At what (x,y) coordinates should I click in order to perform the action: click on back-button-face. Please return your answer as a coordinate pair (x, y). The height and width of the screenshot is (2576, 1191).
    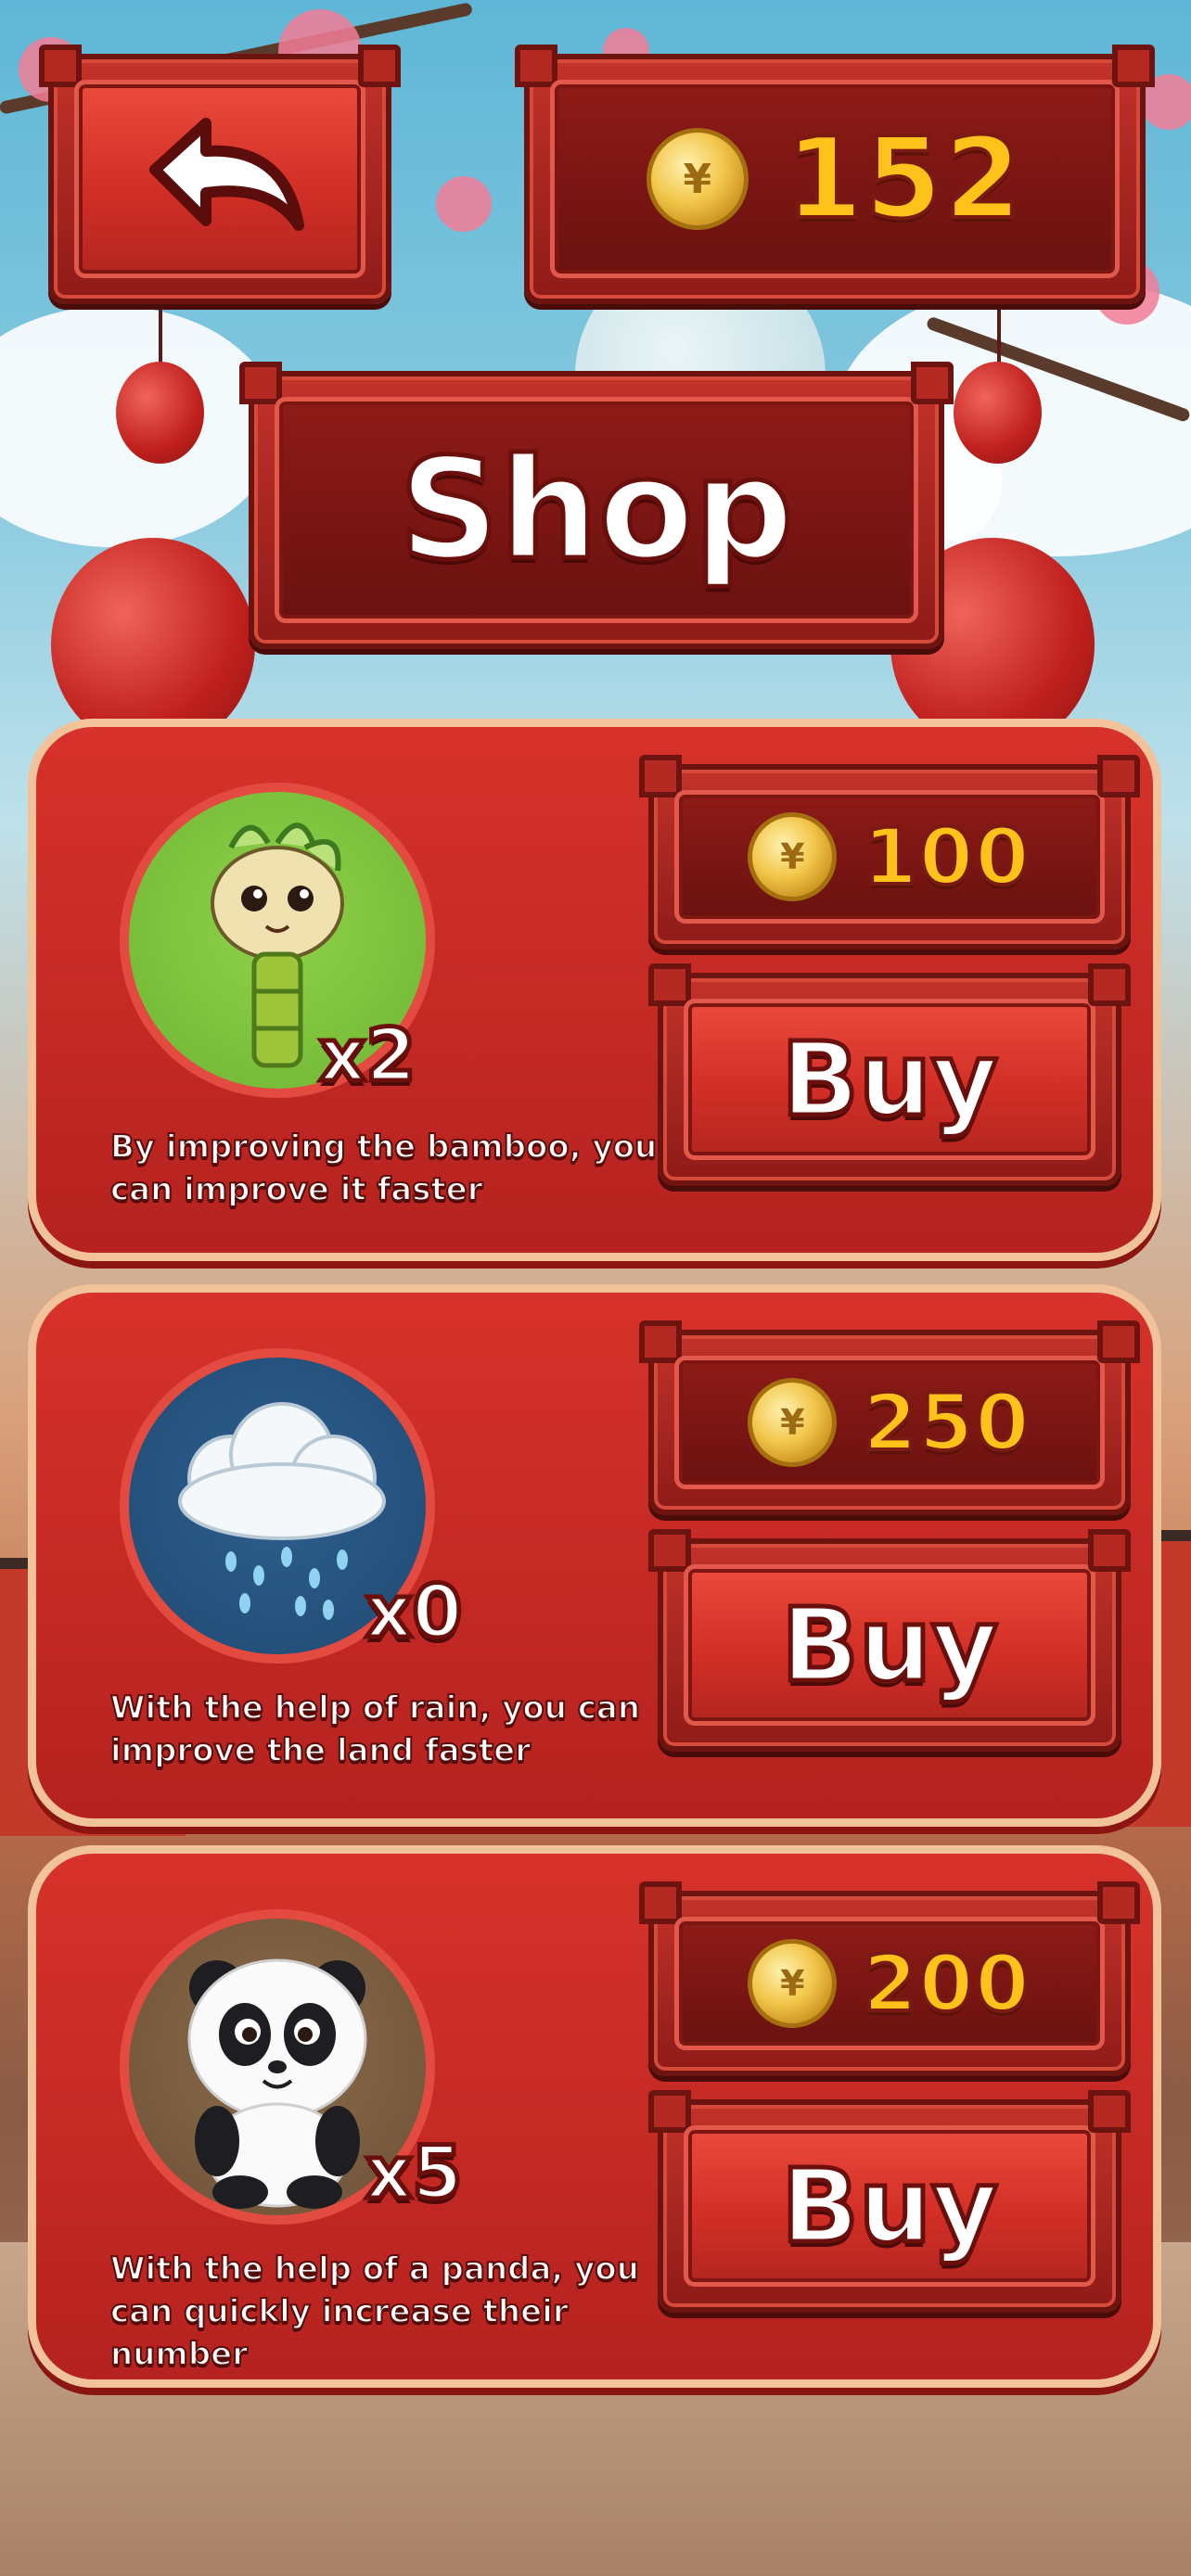
    Looking at the image, I should click on (219, 179).